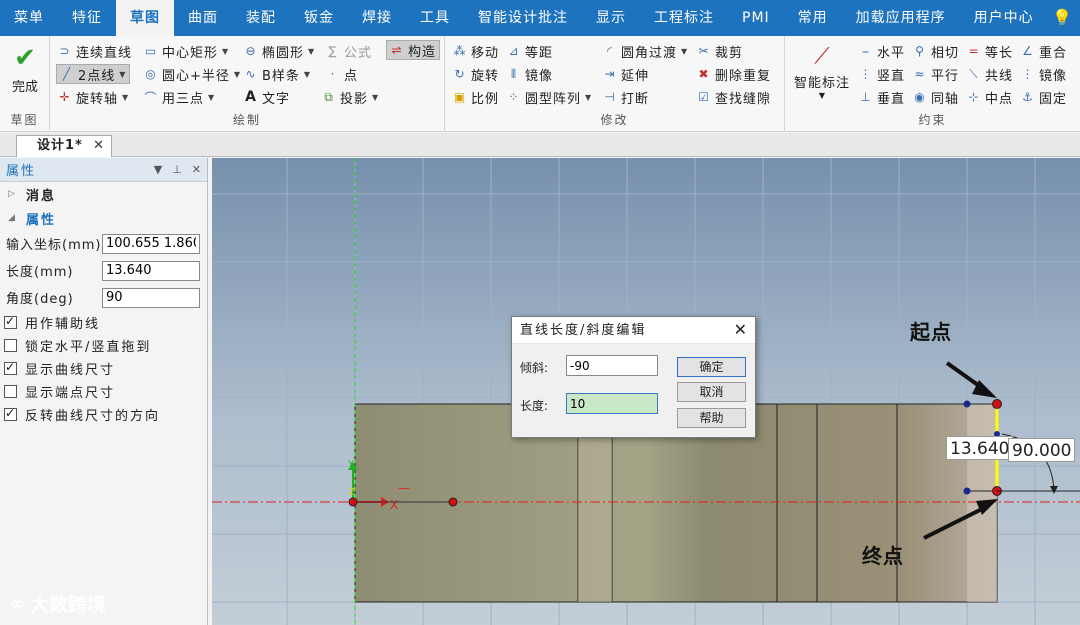  What do you see at coordinates (103, 170) in the screenshot?
I see `panel-header: 属性 ▼ ⊥ ✕` at bounding box center [103, 170].